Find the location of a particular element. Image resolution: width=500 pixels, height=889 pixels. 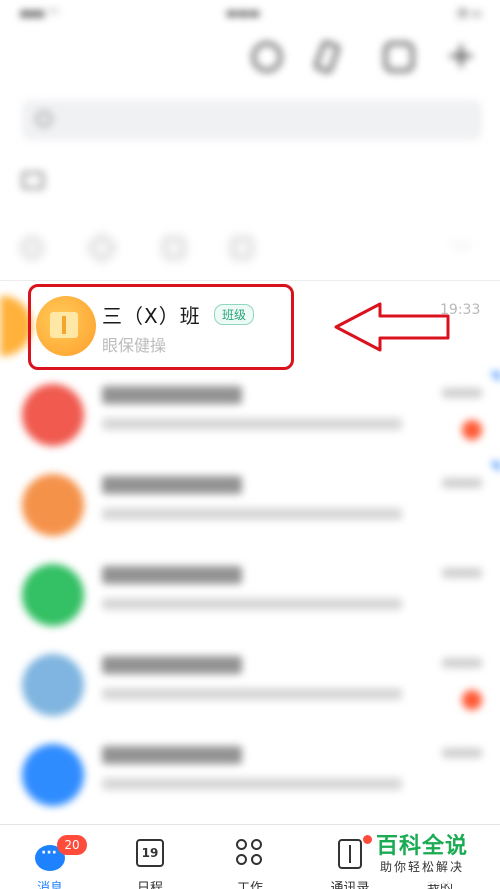

desktop-login-row is located at coordinates (252, 185).